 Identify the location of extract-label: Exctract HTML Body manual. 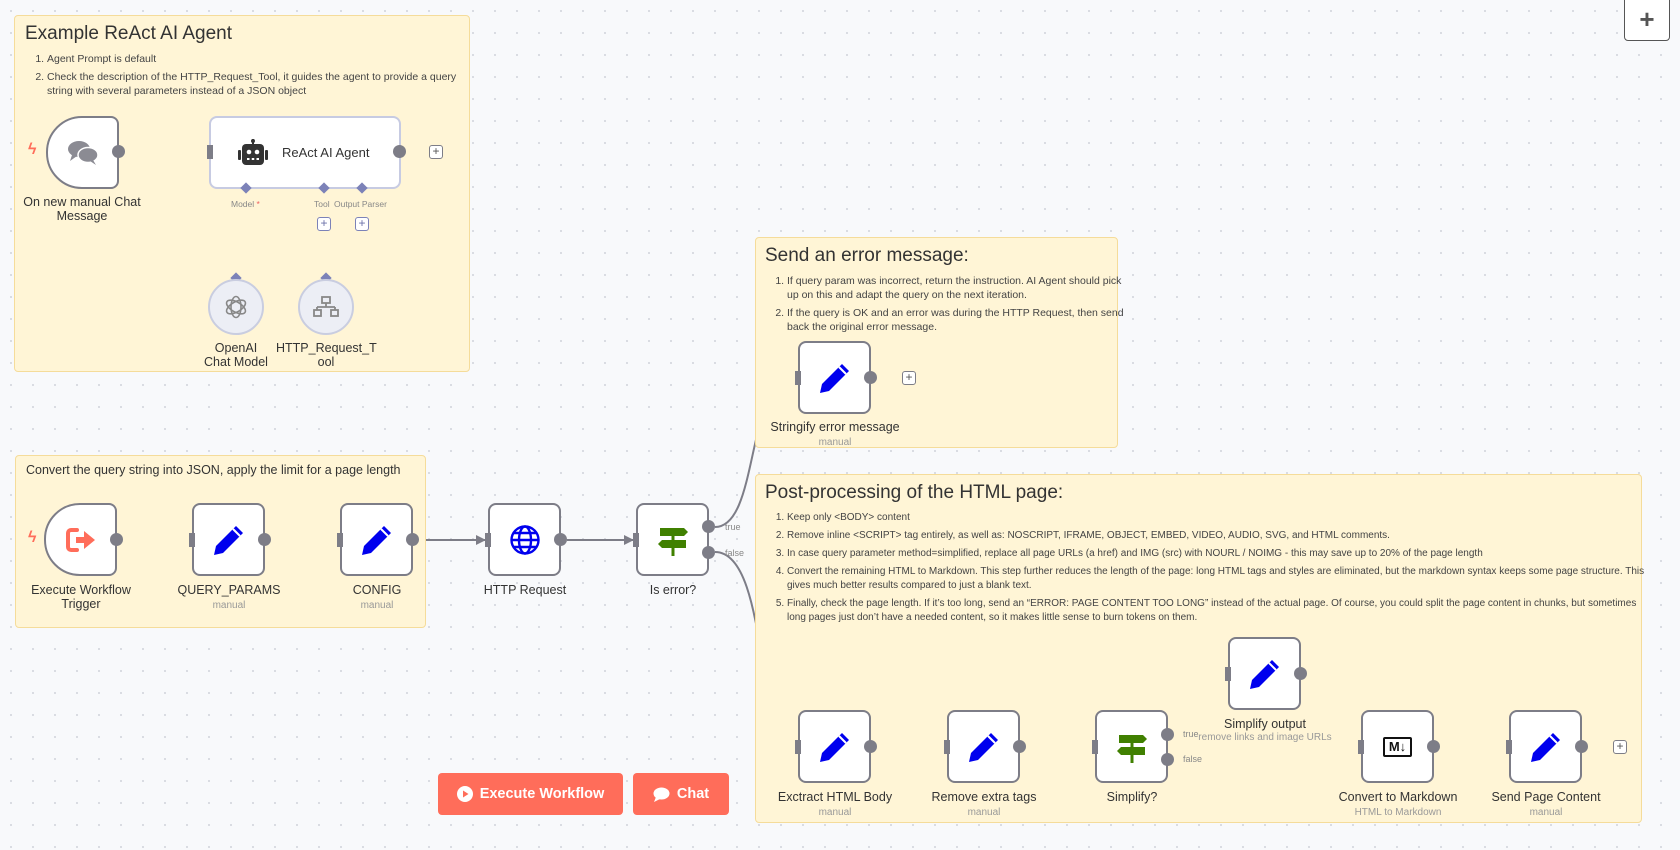
(835, 805).